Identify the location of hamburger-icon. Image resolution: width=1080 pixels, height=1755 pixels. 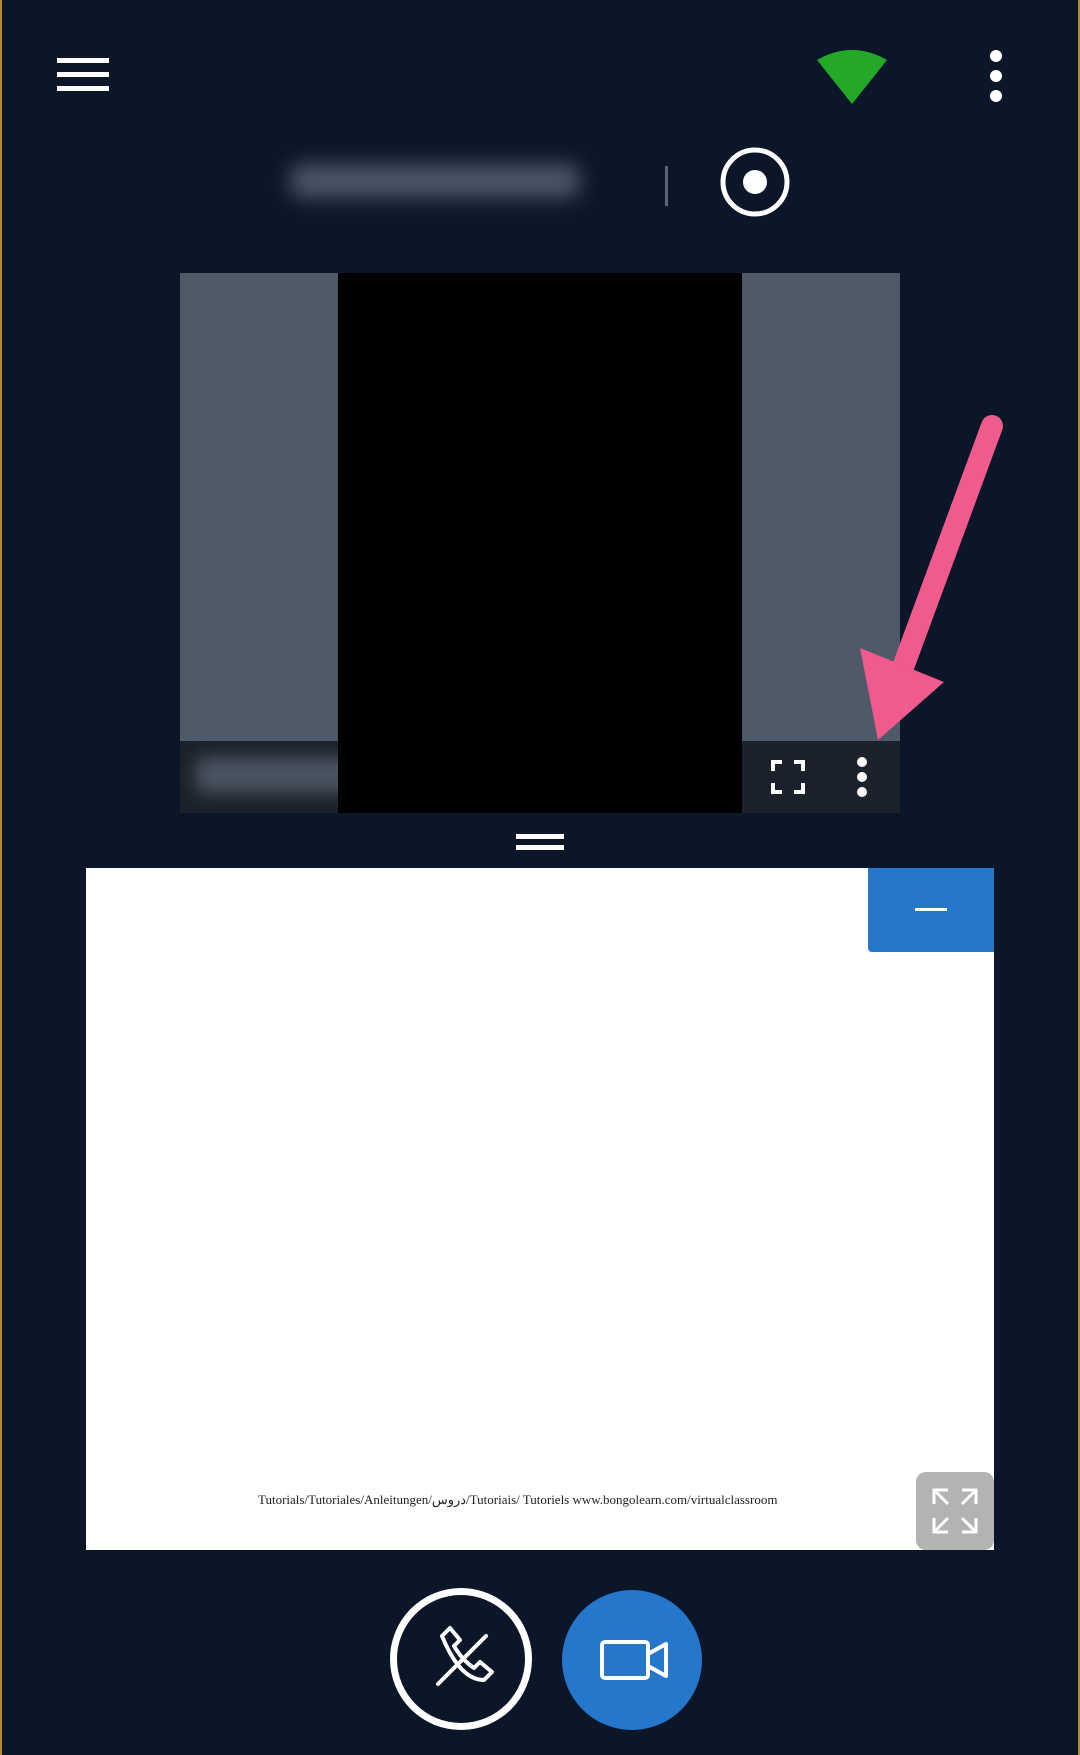
(83, 74).